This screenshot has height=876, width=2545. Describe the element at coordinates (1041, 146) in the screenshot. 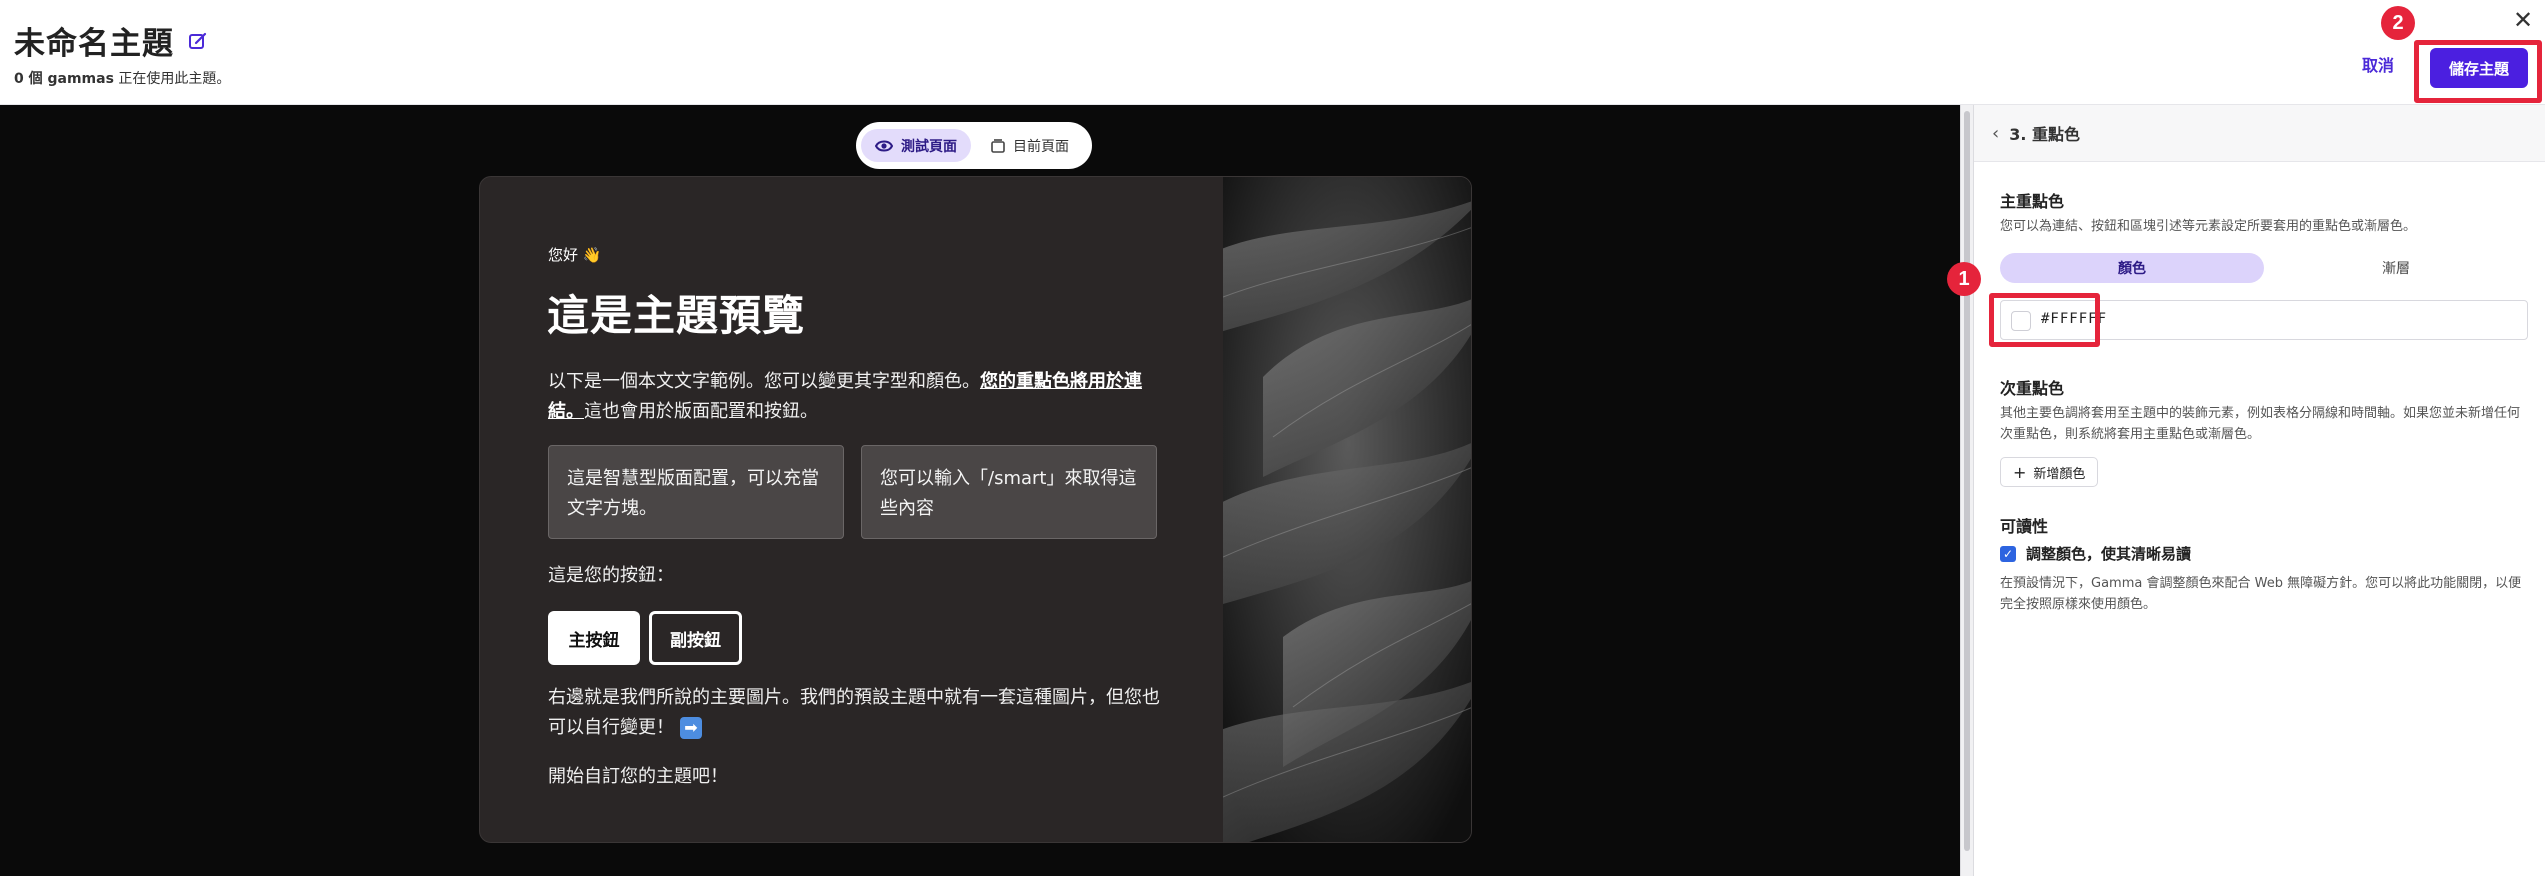

I see `tab-current-page-label: 目前頁面` at that location.